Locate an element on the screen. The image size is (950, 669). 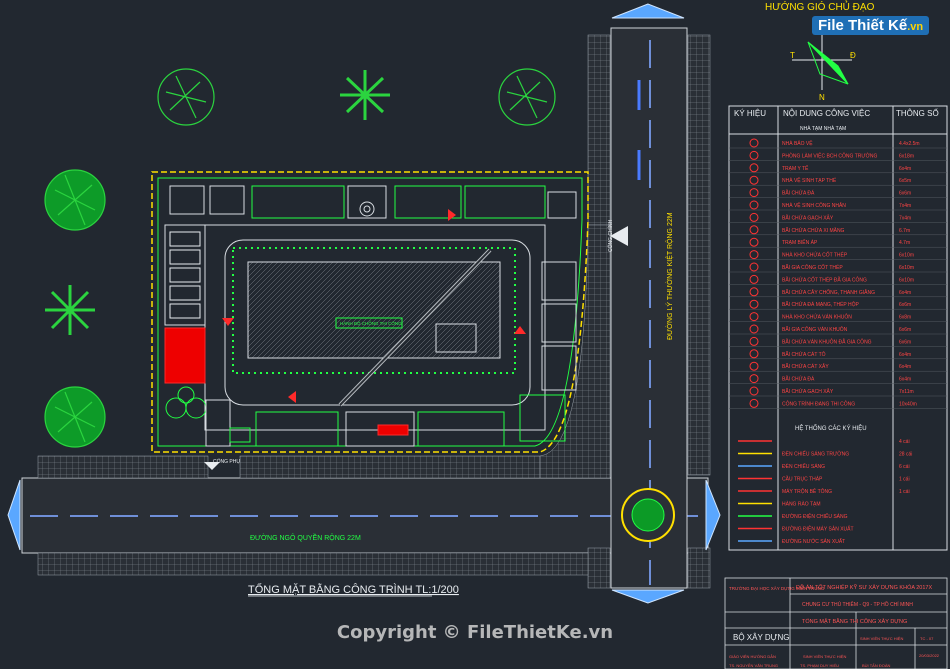
legend-row-value: 10x40m is located at coordinates (908, 404).